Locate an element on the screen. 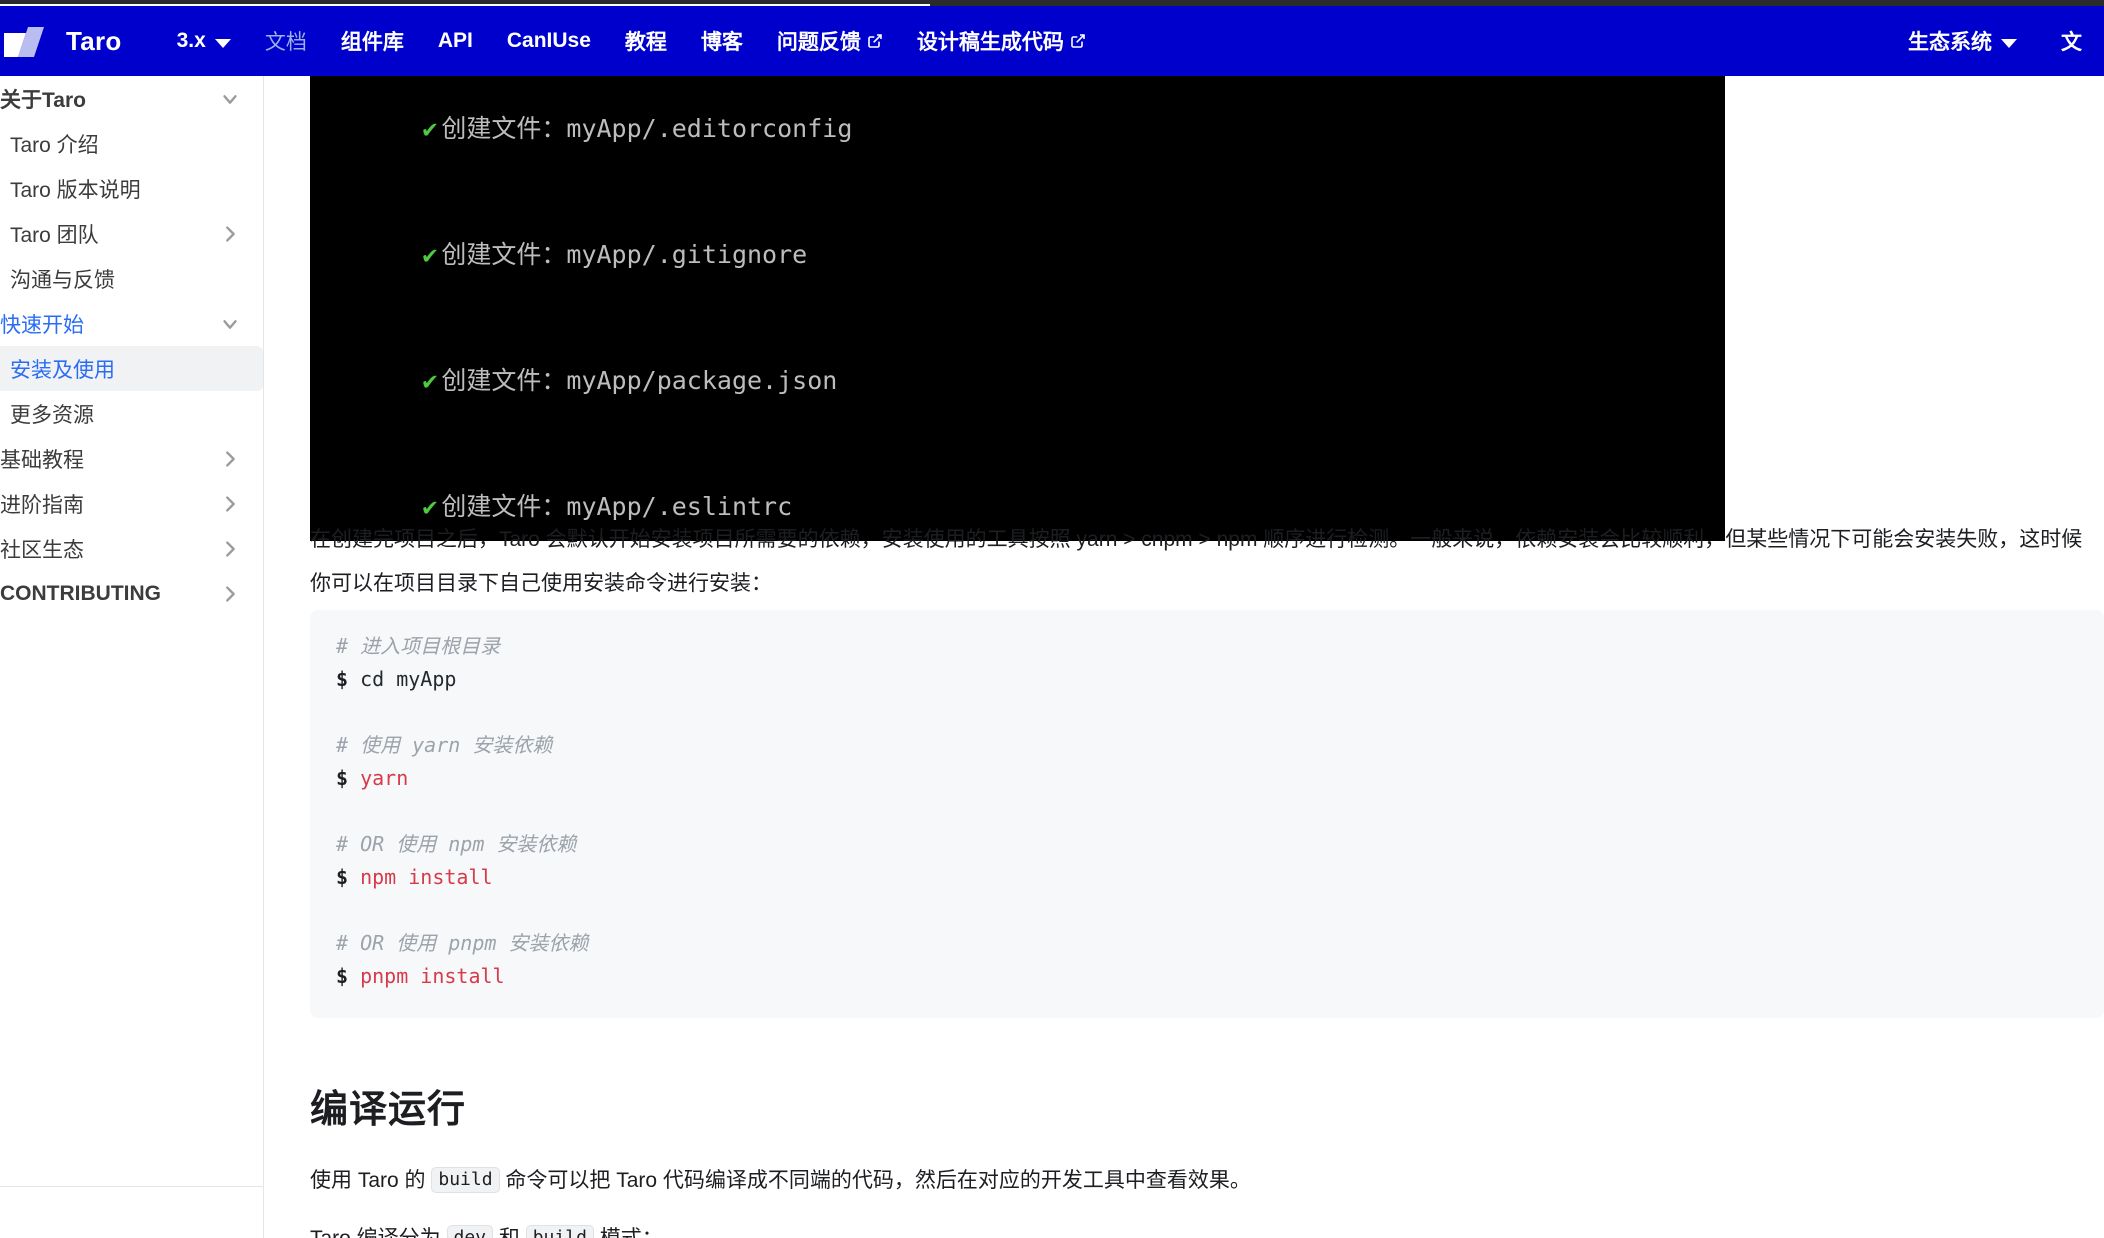 The height and width of the screenshot is (1238, 2104). external-link-icon is located at coordinates (1078, 39).